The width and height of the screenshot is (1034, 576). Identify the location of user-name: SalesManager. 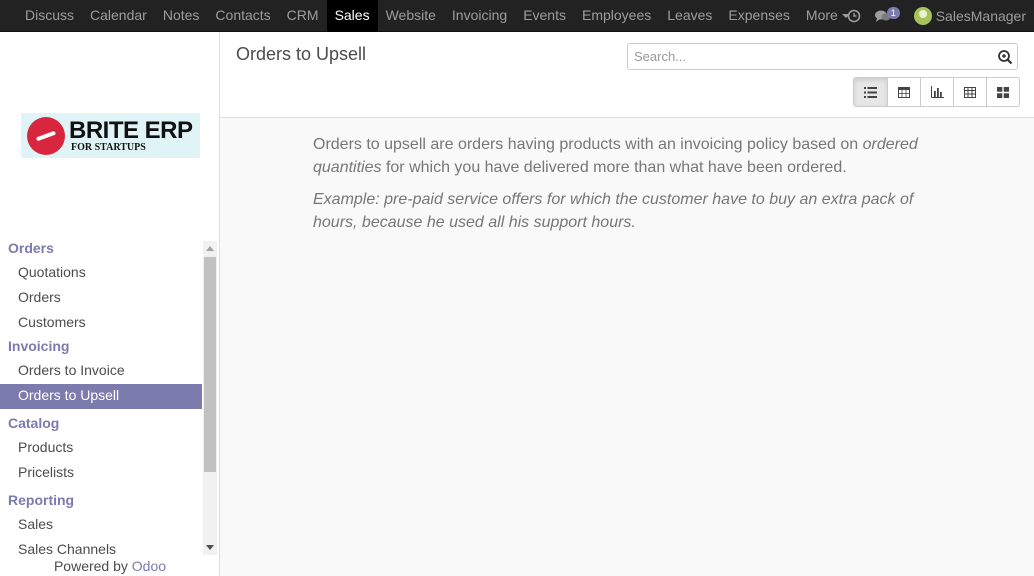
(980, 16).